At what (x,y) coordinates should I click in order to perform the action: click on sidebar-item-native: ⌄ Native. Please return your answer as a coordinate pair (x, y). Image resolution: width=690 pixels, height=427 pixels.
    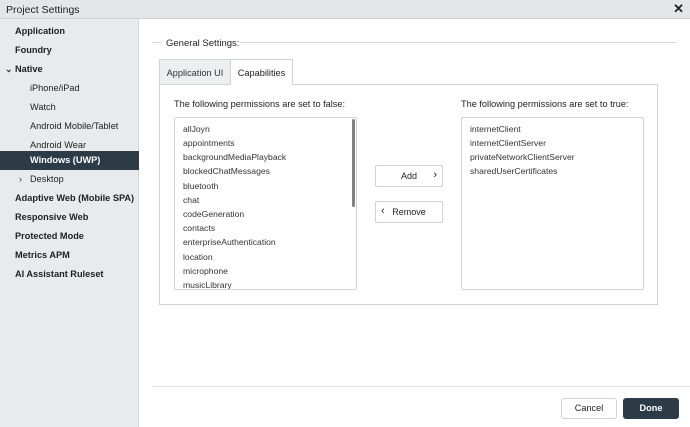
    Looking at the image, I should click on (69, 69).